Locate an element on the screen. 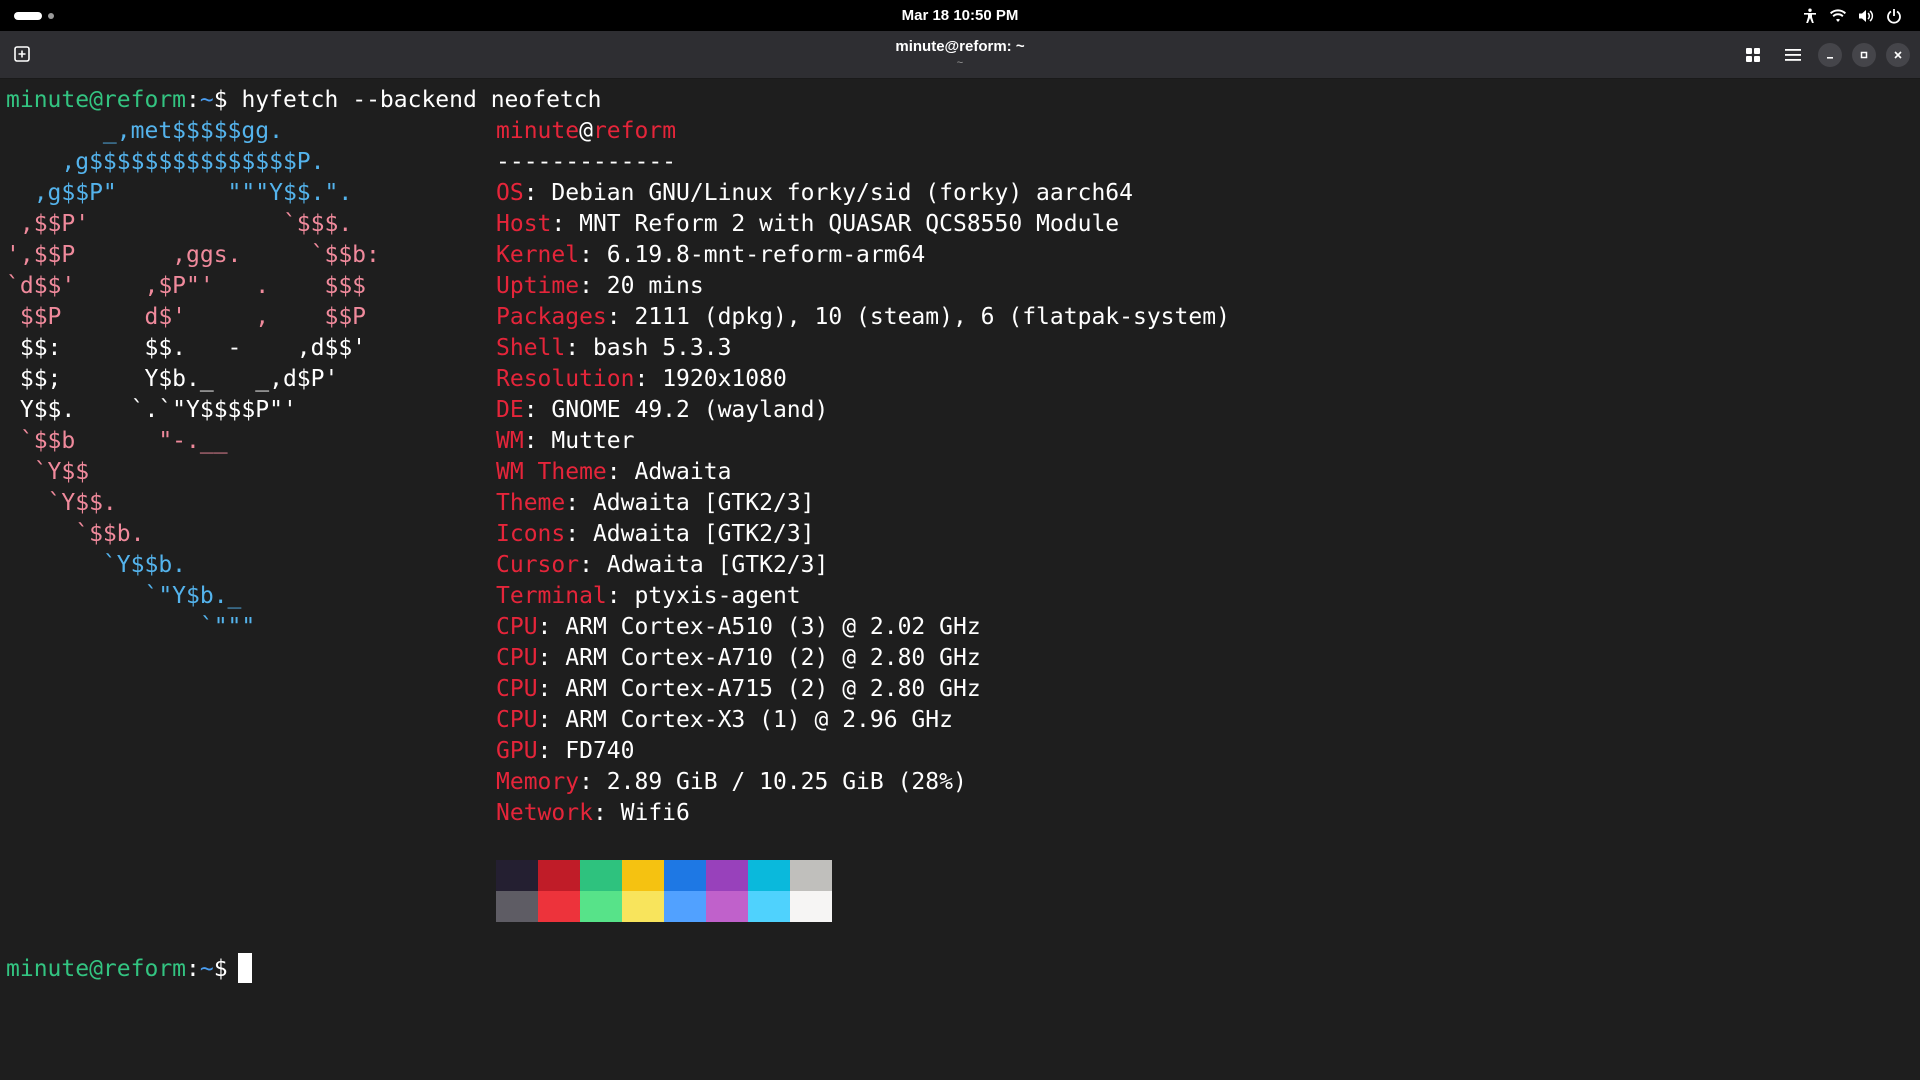 The width and height of the screenshot is (1920, 1080). ascii-art-segment: `"Y$b._ is located at coordinates (124, 596).